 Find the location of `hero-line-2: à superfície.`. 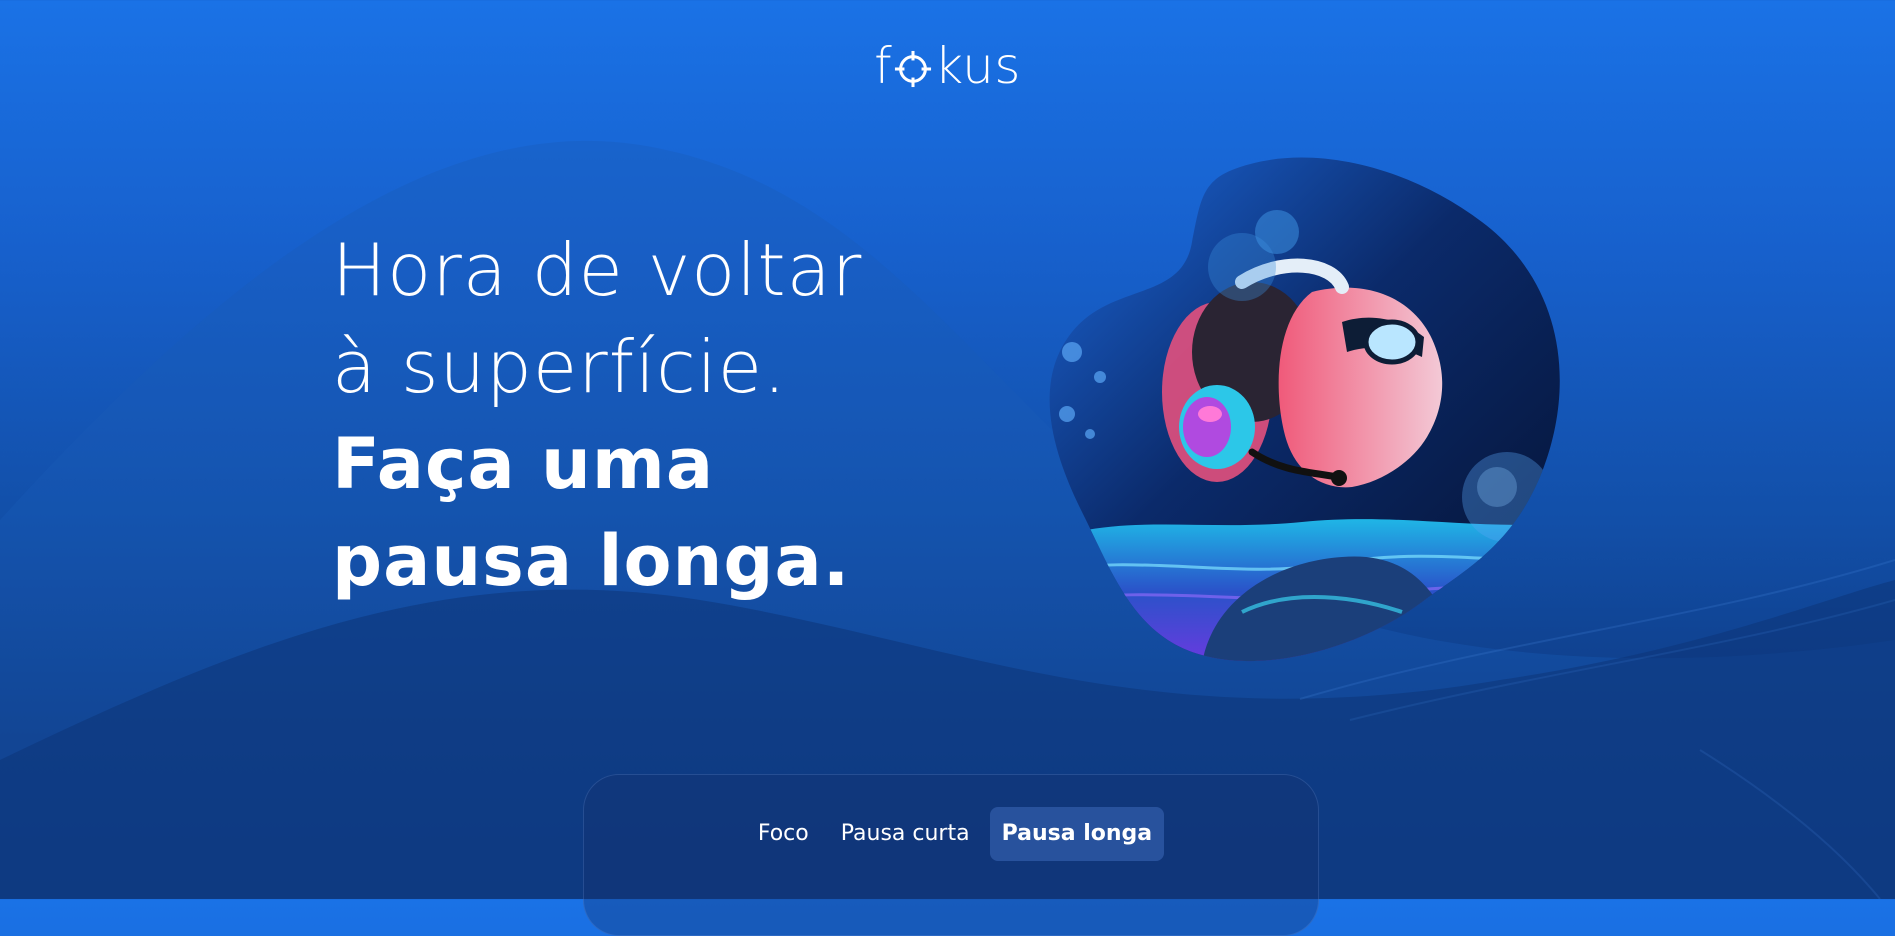

hero-line-2: à superfície. is located at coordinates (559, 367).